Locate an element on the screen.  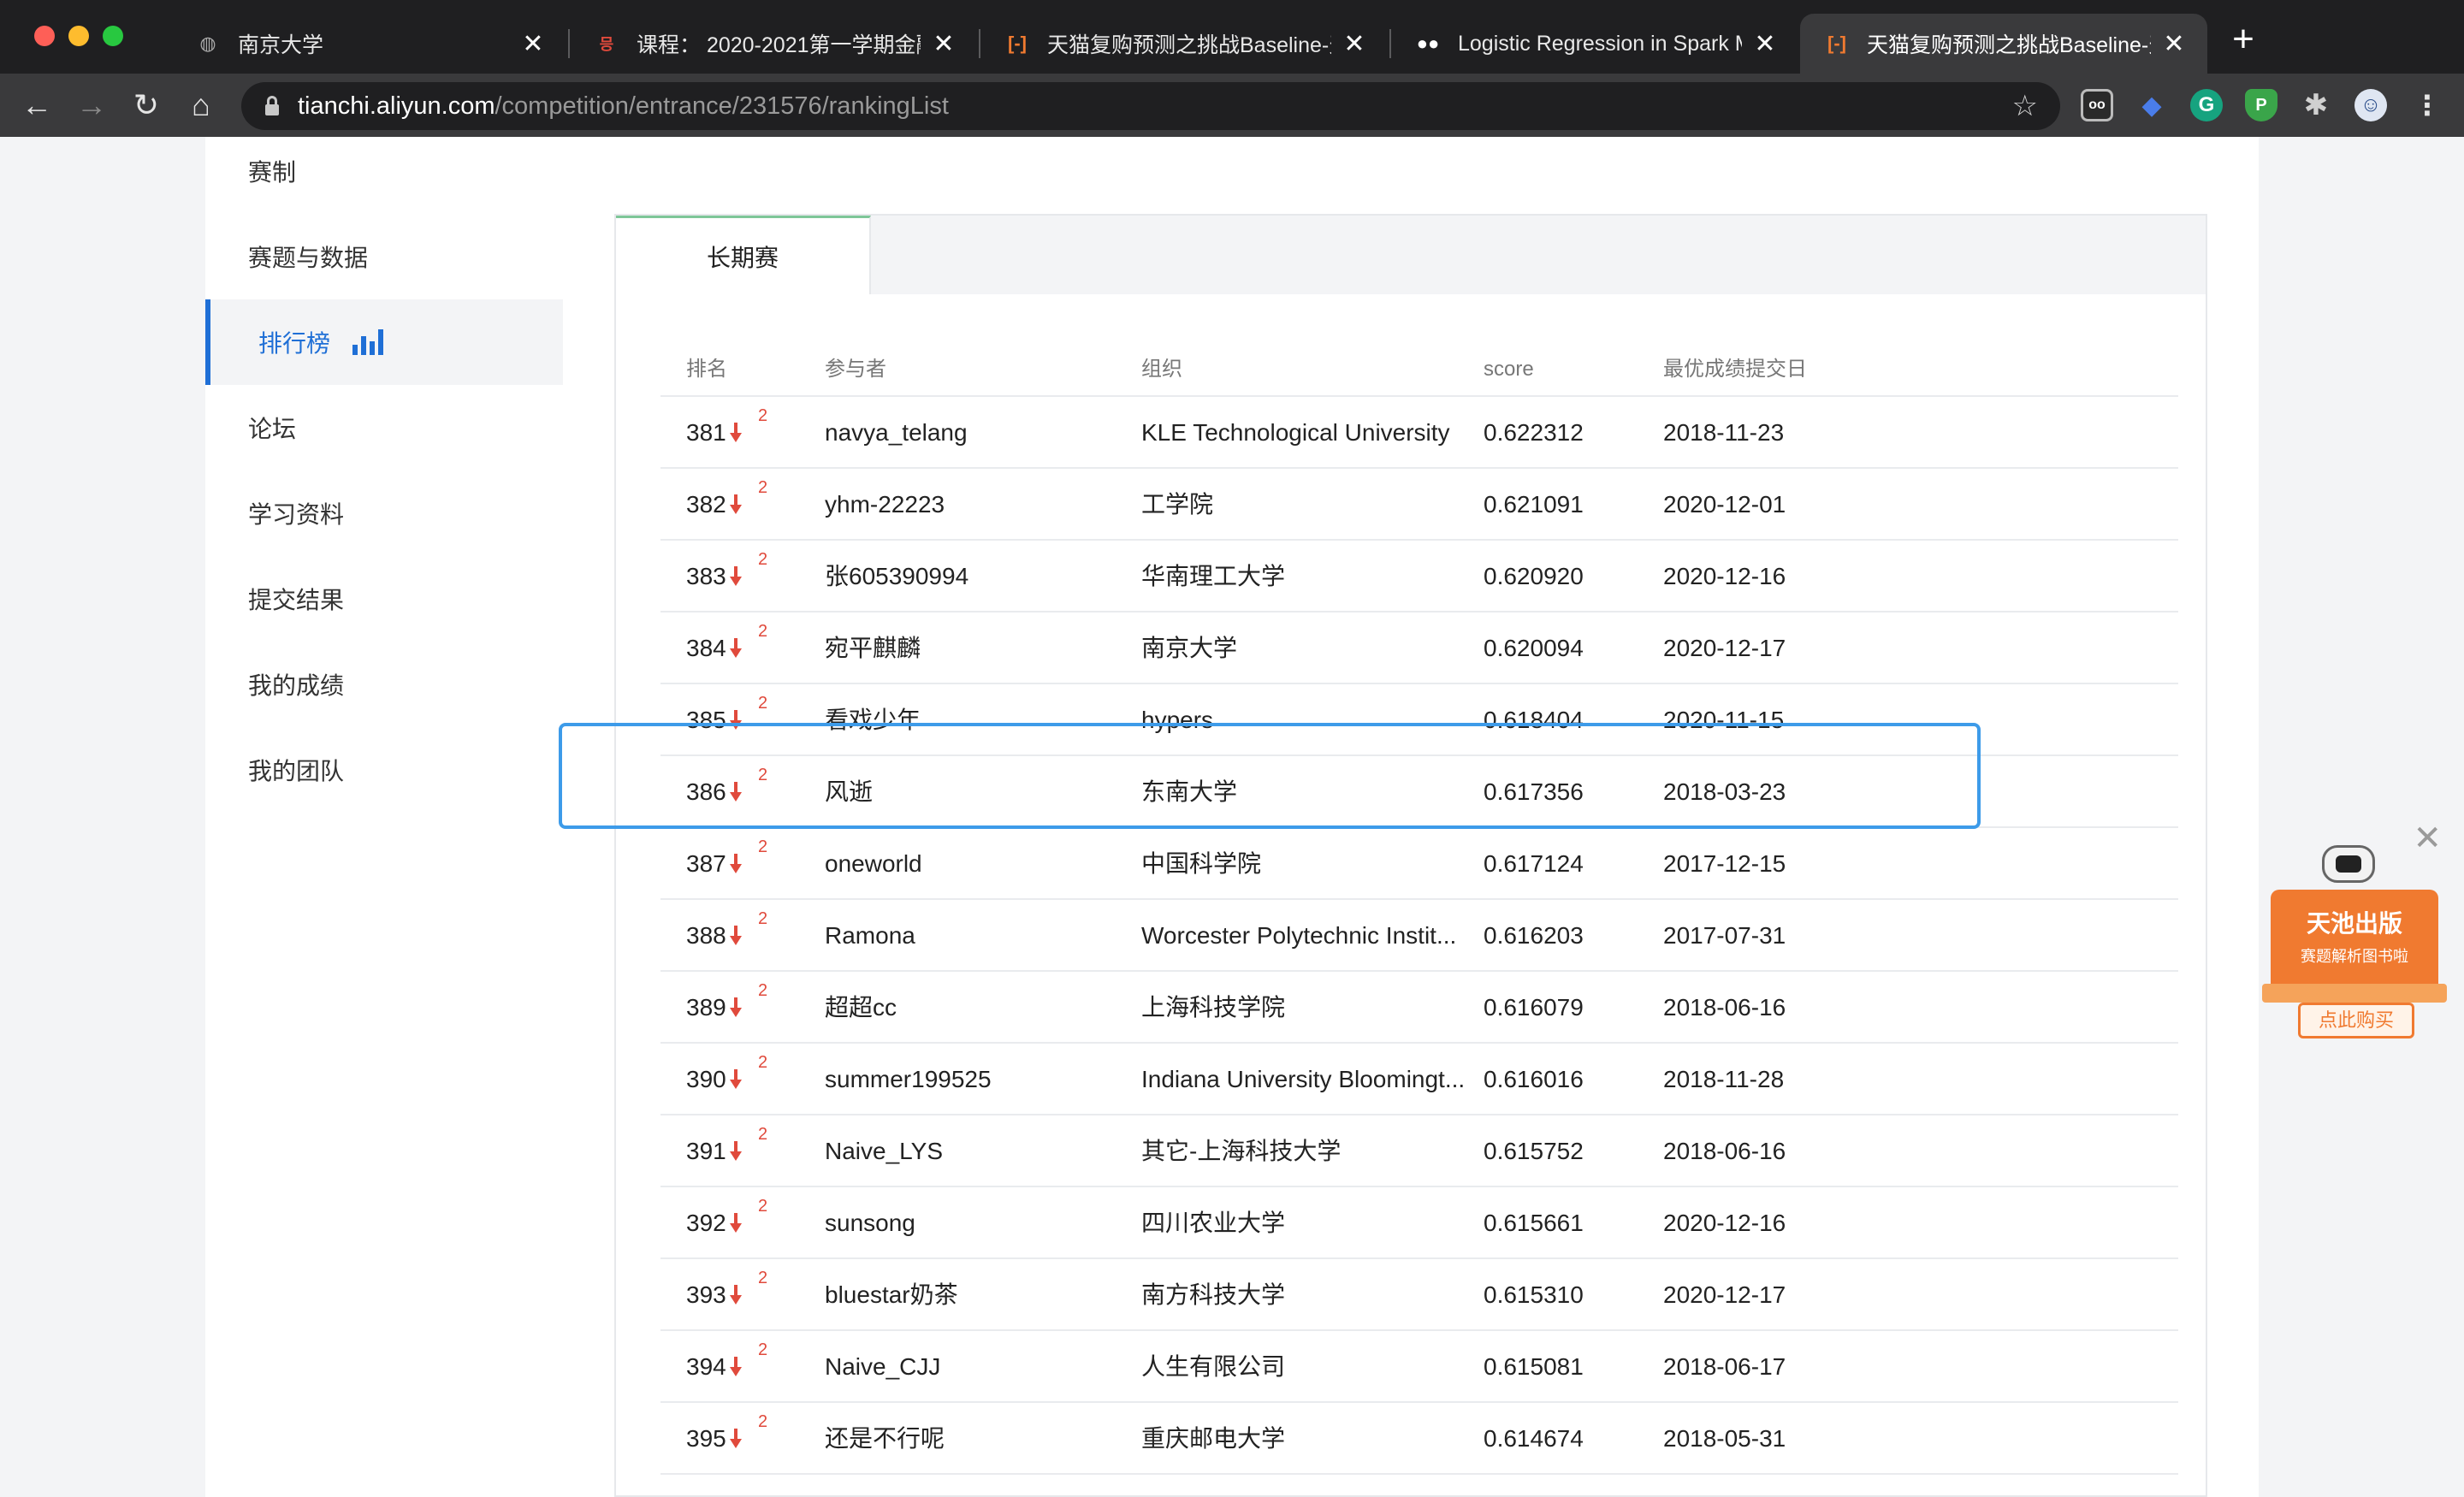
aliyun-icon: [-] is located at coordinates (1836, 43).